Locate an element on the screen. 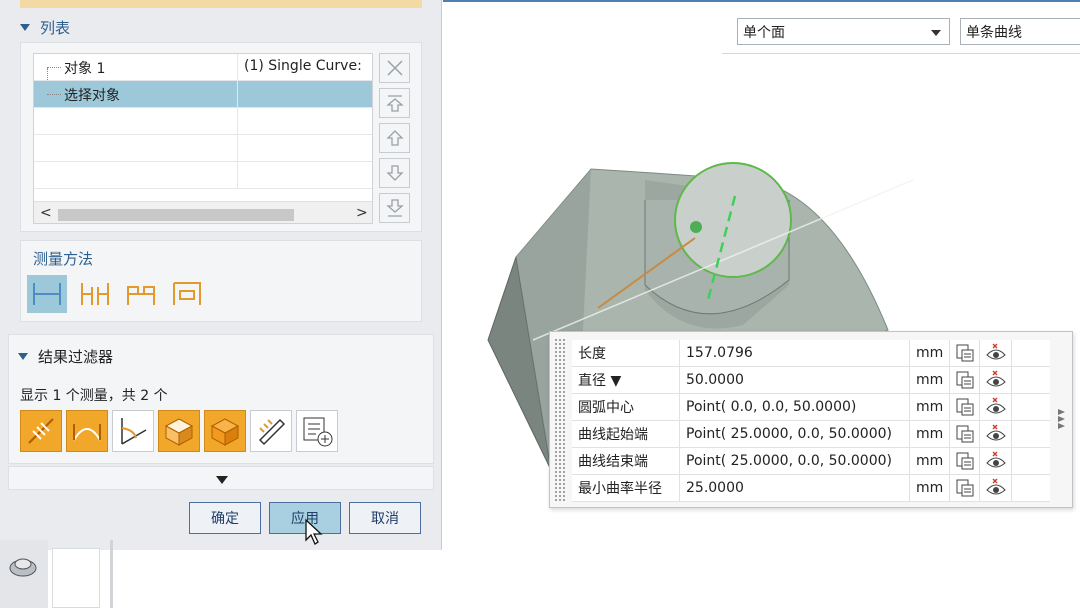 The width and height of the screenshot is (1080, 608). method-offset-button is located at coordinates (187, 294).